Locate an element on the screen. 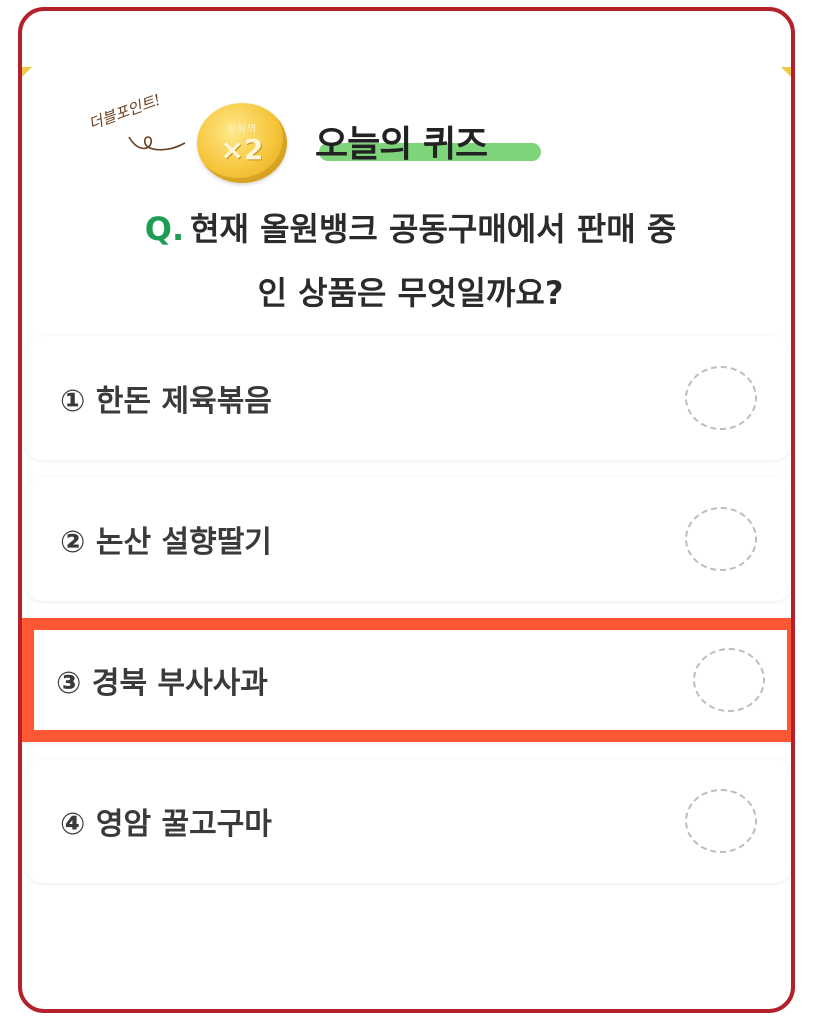 The height and width of the screenshot is (1024, 819). question-text: Q. 현재 올원뱅크 공동구매에서 판매 중 인 상품은 무엇일까요? is located at coordinates (410, 261).